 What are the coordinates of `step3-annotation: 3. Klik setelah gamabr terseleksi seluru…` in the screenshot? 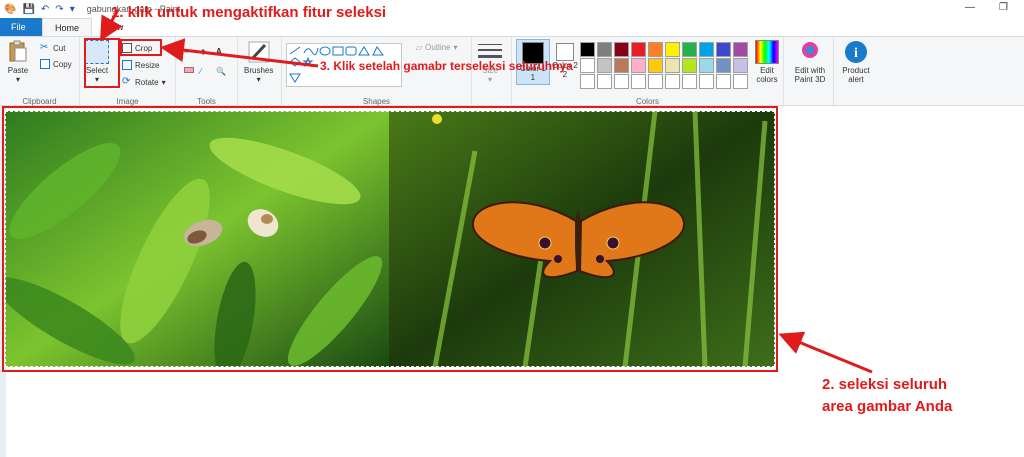 It's located at (446, 66).